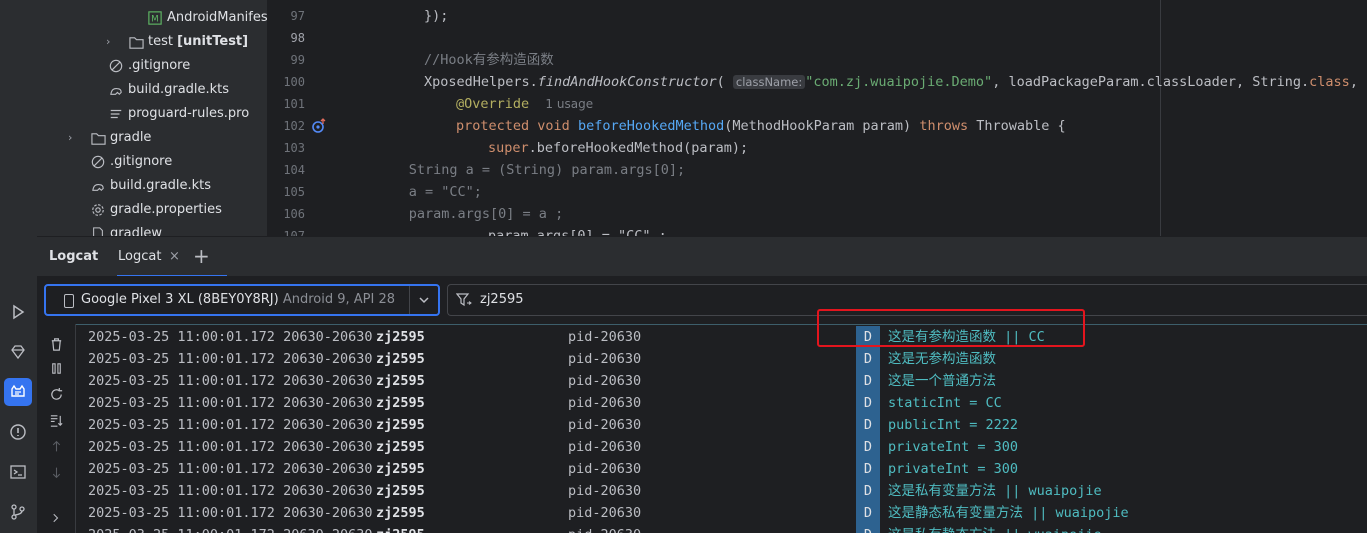 The image size is (1367, 533). I want to click on arrow-down-icon, so click(56, 472).